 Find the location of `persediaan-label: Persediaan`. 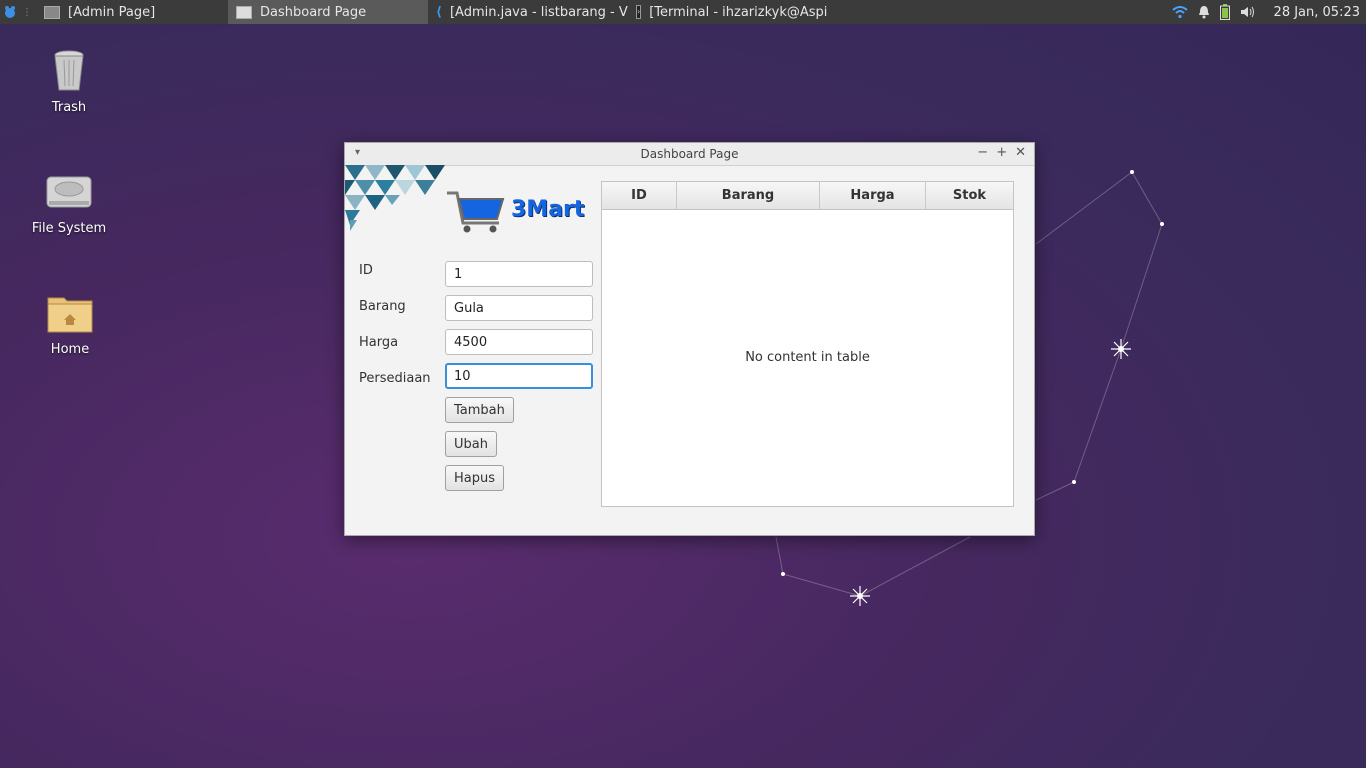

persediaan-label: Persediaan is located at coordinates (395, 378).